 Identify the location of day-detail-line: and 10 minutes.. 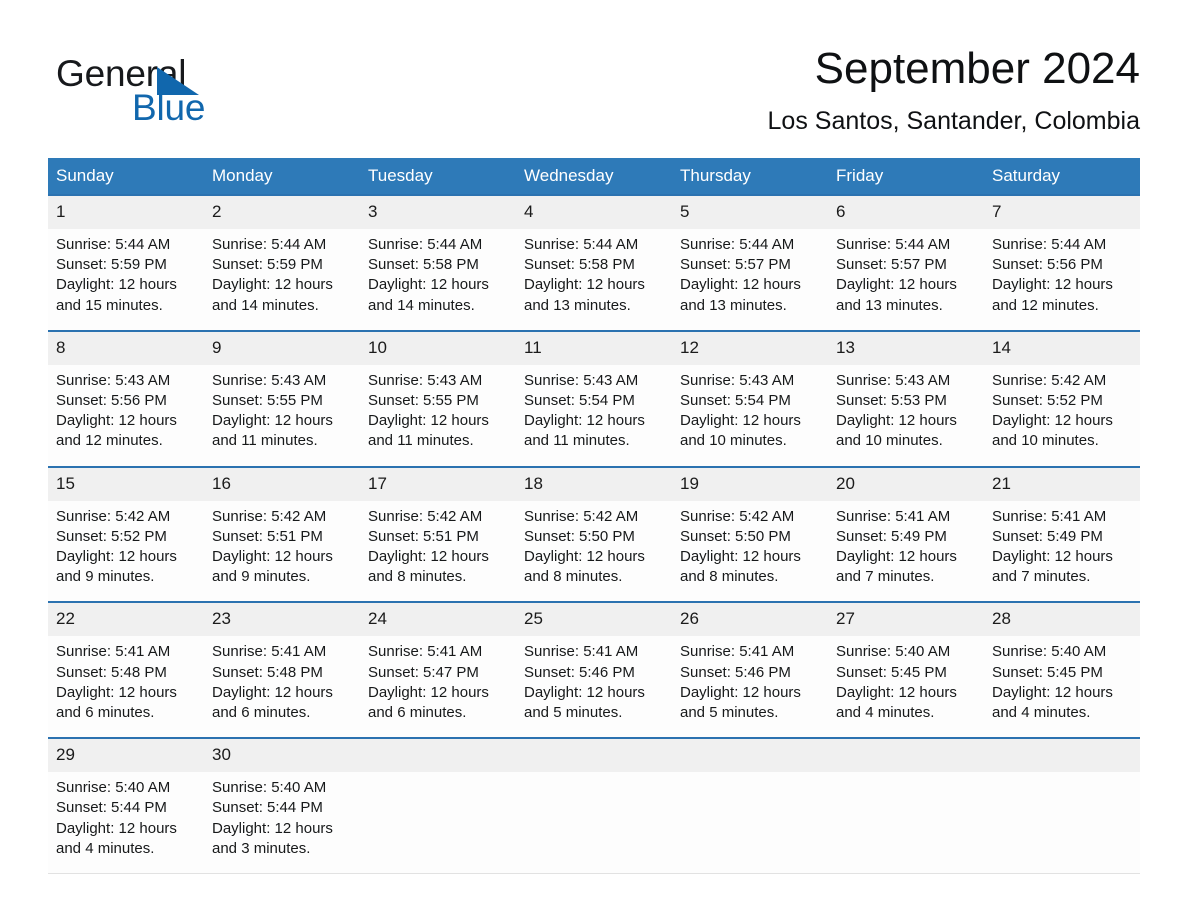
(733, 441).